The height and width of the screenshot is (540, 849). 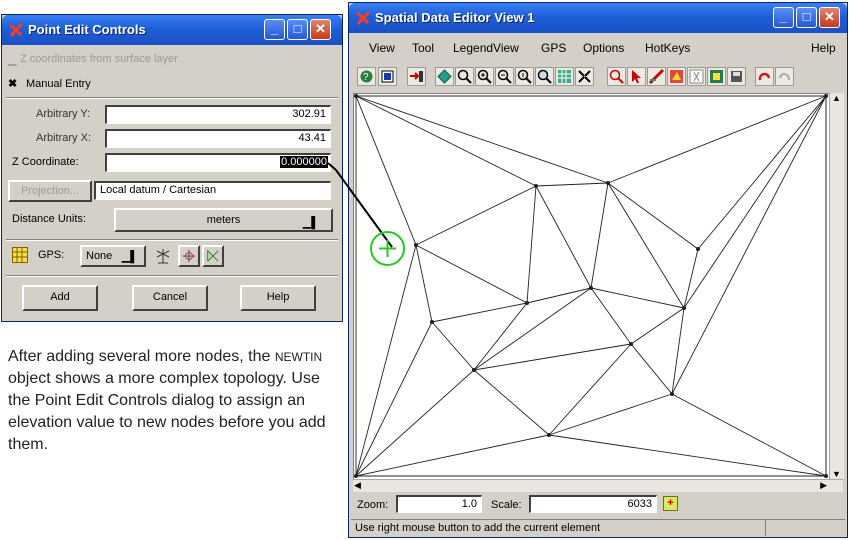 I want to click on grid-select-icon, so click(x=564, y=76).